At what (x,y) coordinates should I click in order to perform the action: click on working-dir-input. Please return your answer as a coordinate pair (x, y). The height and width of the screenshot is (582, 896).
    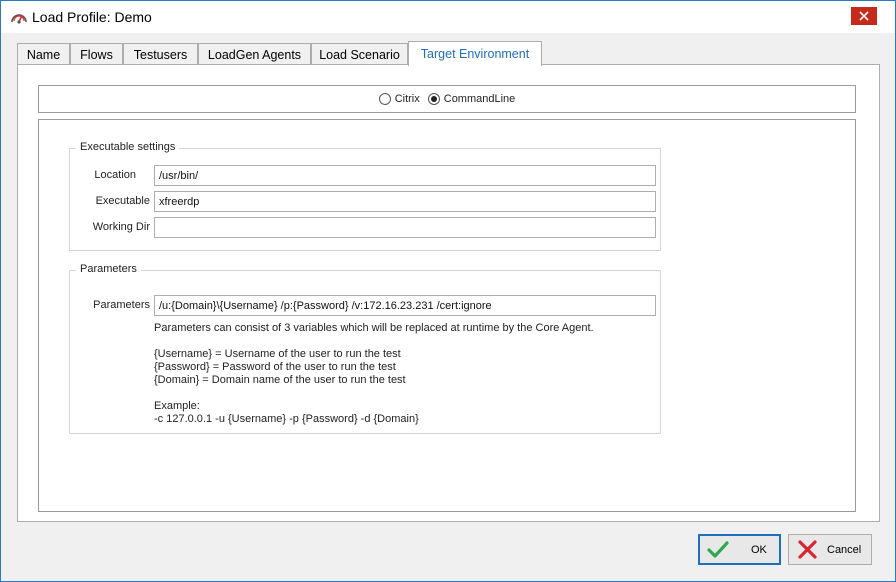
    Looking at the image, I should click on (405, 227).